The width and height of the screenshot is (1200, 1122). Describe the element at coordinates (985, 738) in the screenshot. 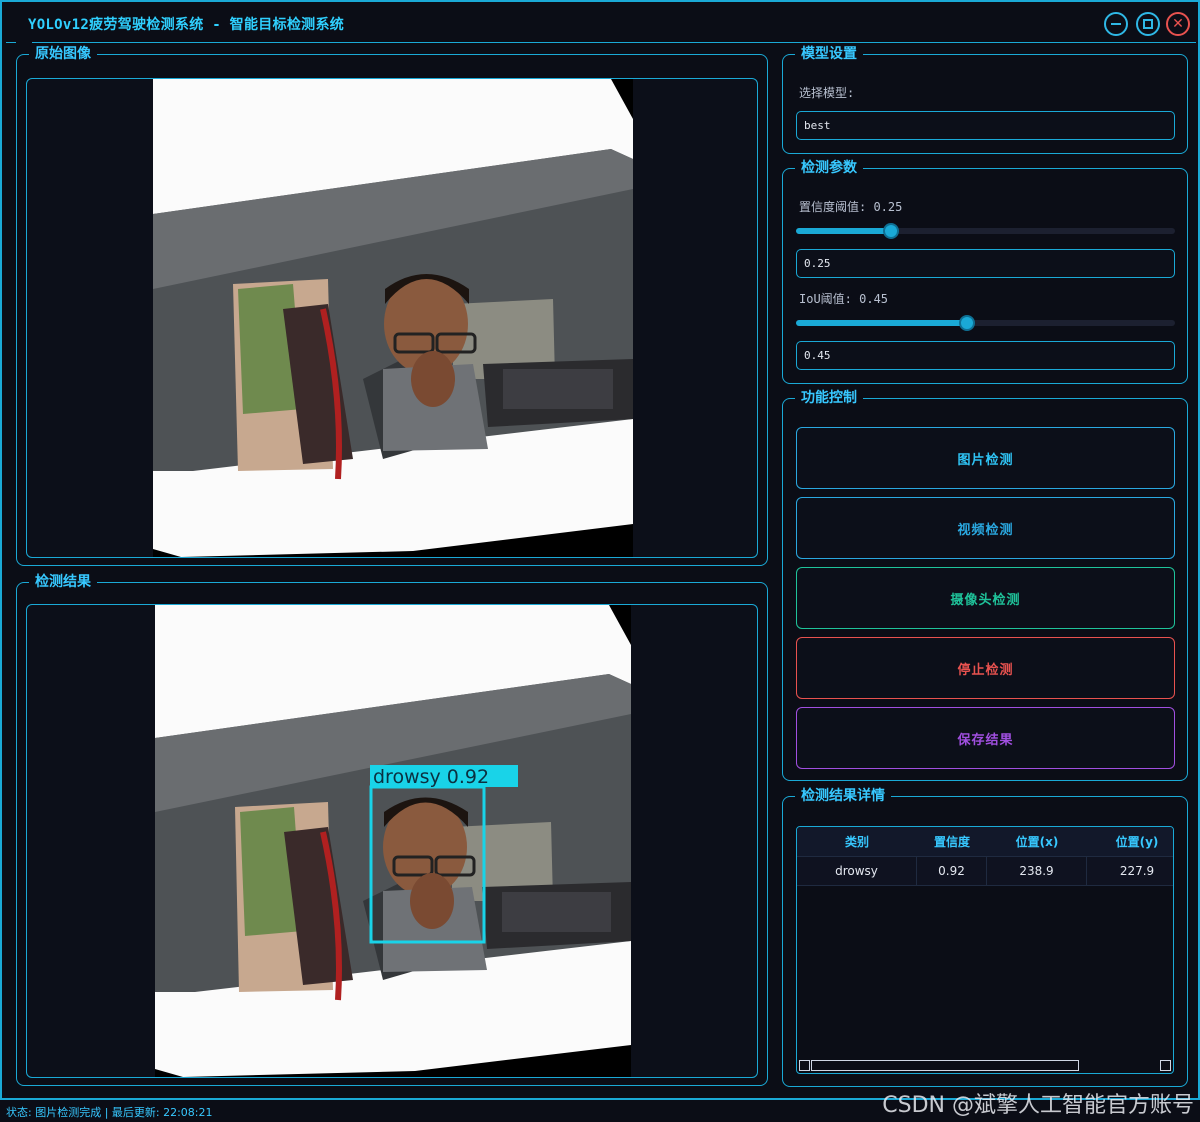

I see `save-result-button: 保存结果` at that location.